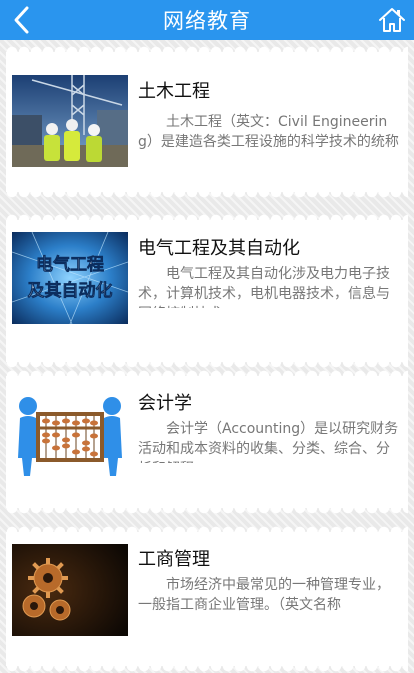 The image size is (414, 673). Describe the element at coordinates (174, 559) in the screenshot. I see `course-title: 工商管理` at that location.